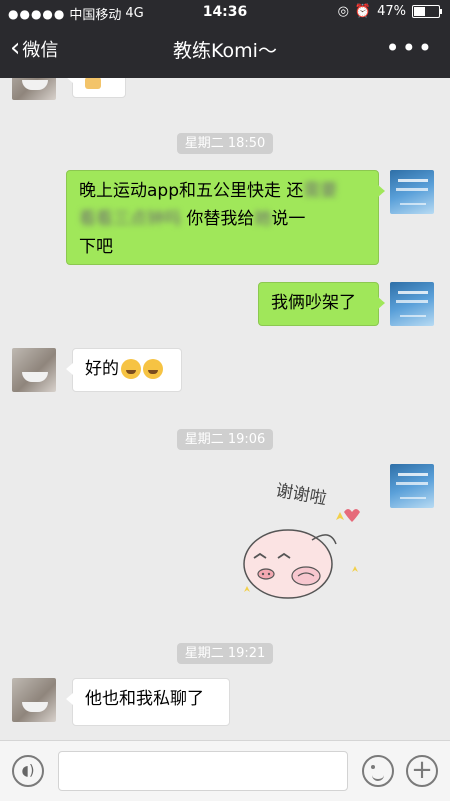 This screenshot has width=450, height=801. I want to click on rotation-lock-icon: ◎, so click(343, 11).